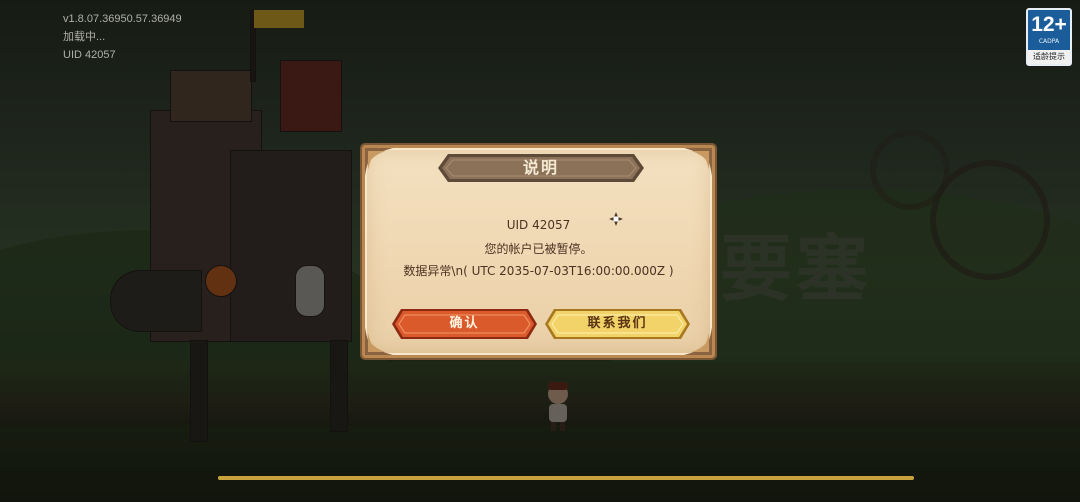  What do you see at coordinates (1049, 24) in the screenshot?
I see `age-rating-number: 12+` at bounding box center [1049, 24].